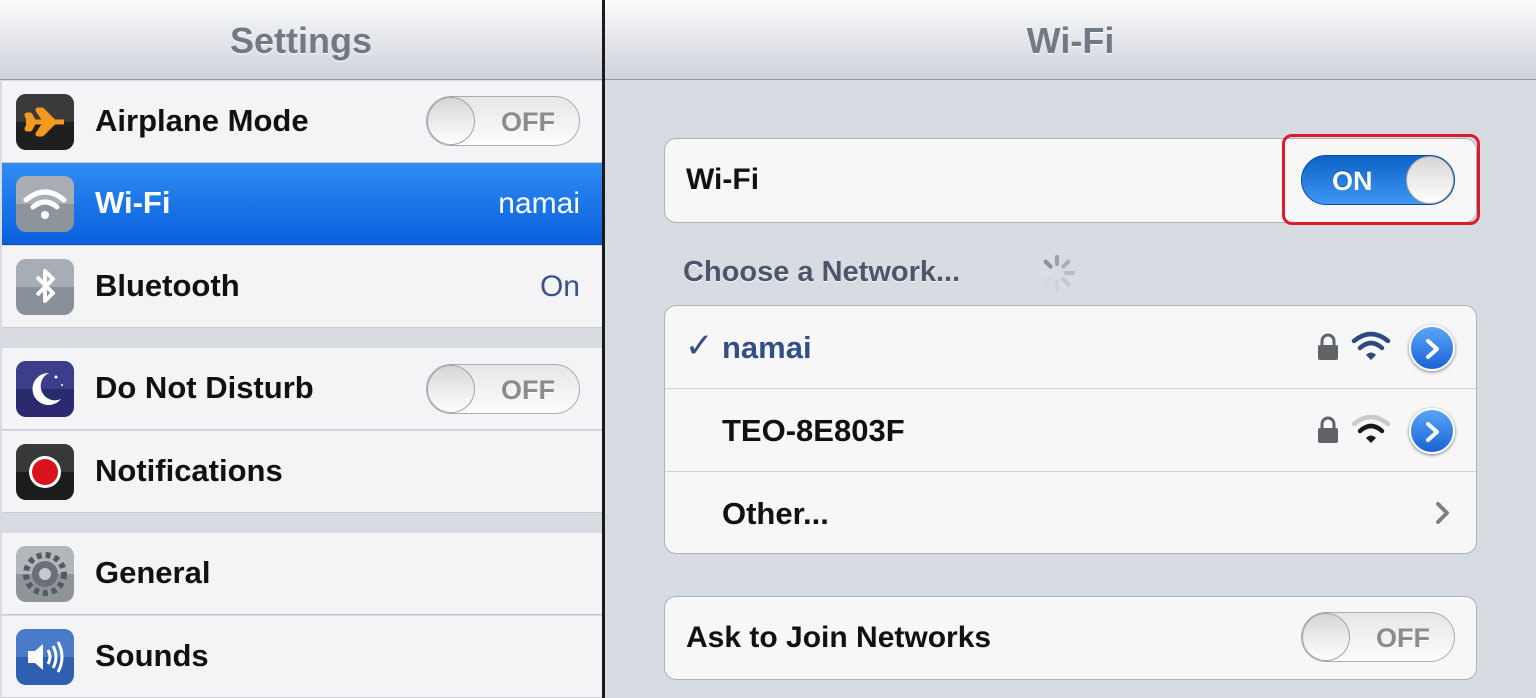 This screenshot has height=698, width=1536. Describe the element at coordinates (302, 472) in the screenshot. I see `settings-item-notifications: Notifications` at that location.